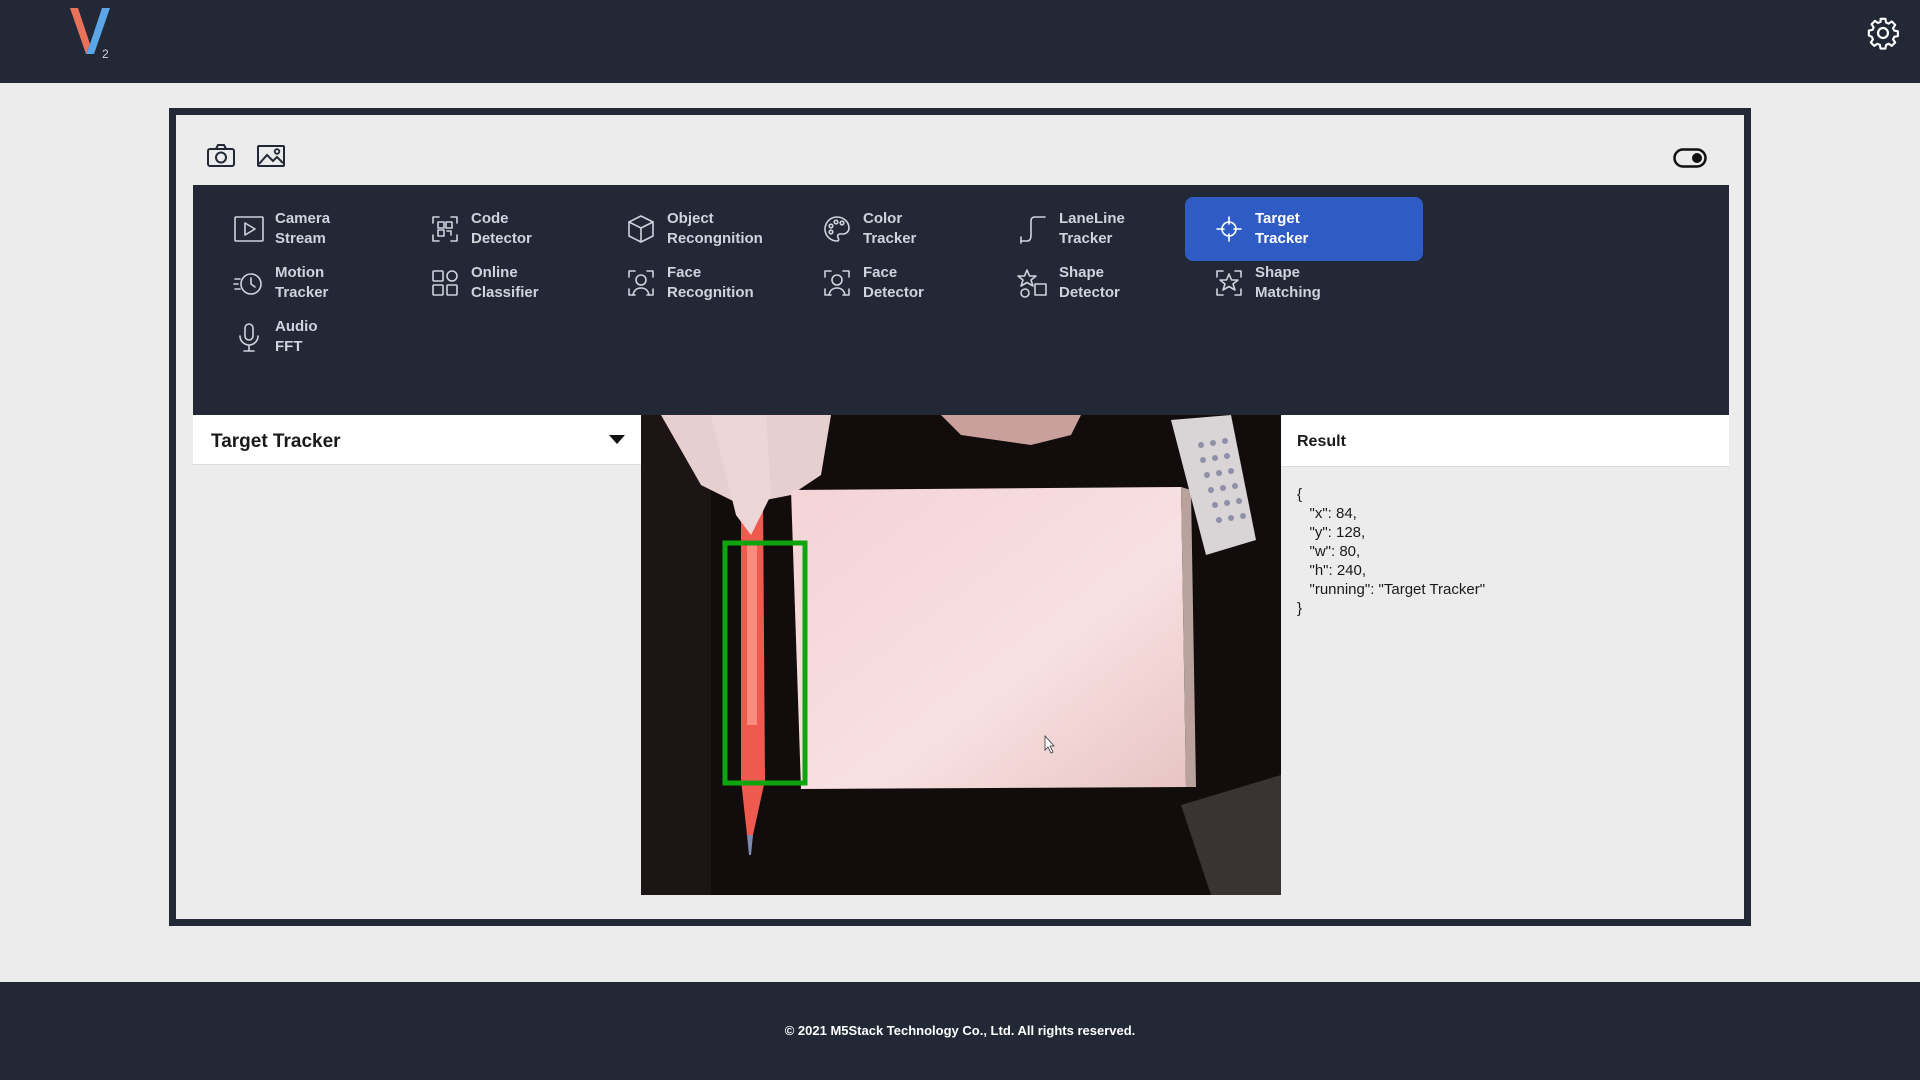 Image resolution: width=1920 pixels, height=1080 pixels. I want to click on app-label: Shape Detector, so click(1124, 283).